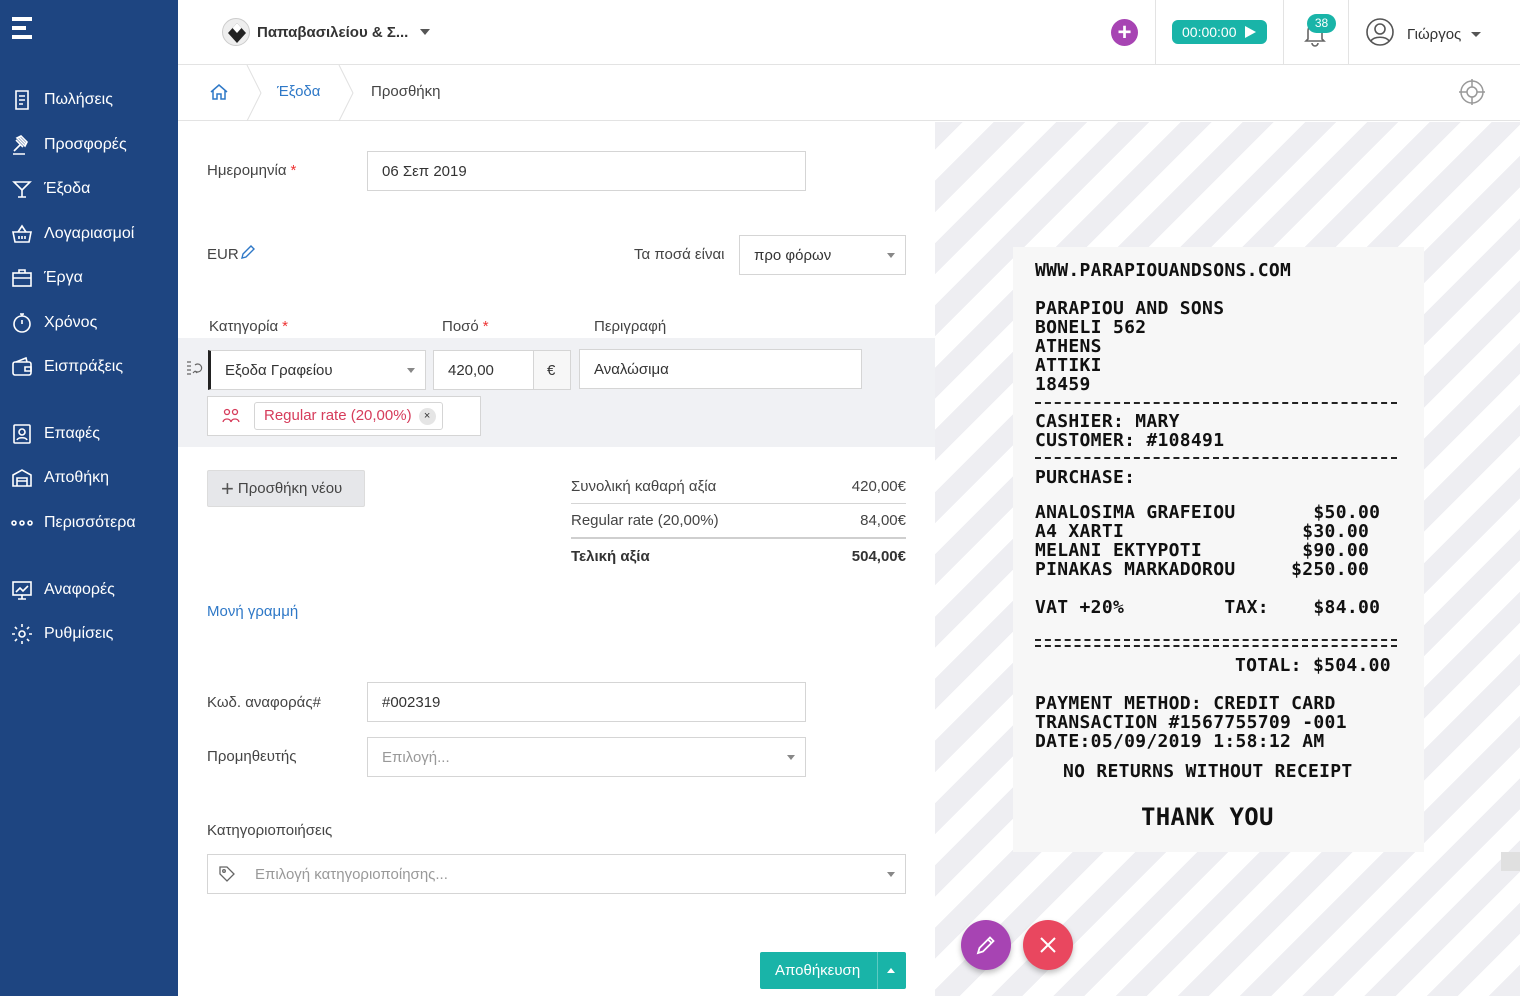 The image size is (1520, 996). I want to click on close-preview-button, so click(1048, 945).